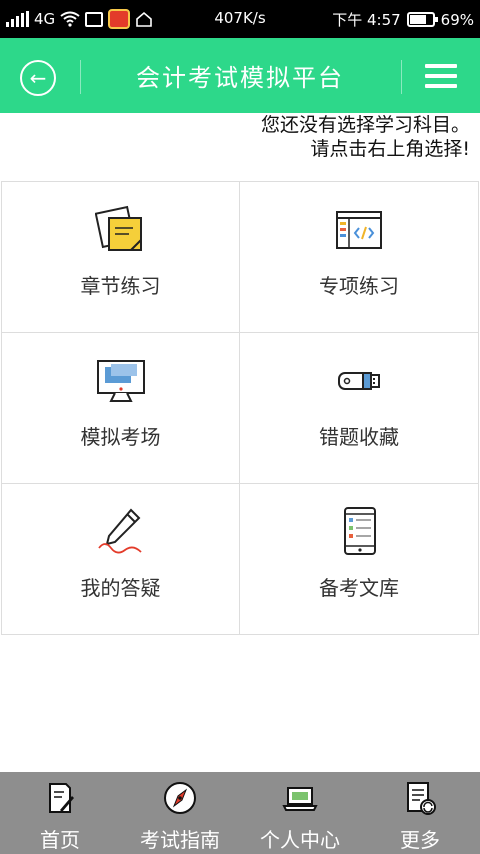 The height and width of the screenshot is (854, 480). I want to click on grid-item-label: 我的答疑, so click(120, 588).